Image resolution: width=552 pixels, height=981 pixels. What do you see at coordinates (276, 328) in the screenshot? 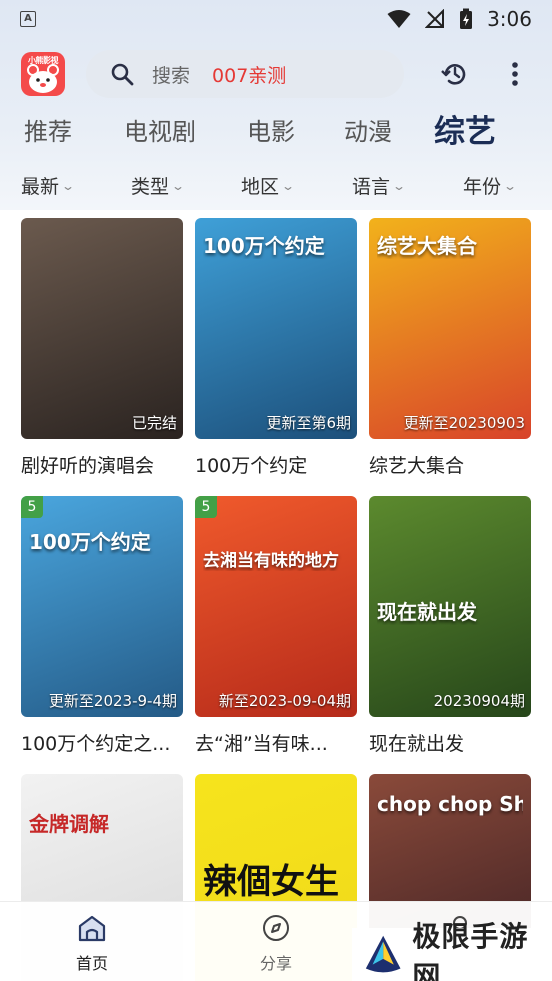
I see `poster-image: 100万个约定更新至第6期` at bounding box center [276, 328].